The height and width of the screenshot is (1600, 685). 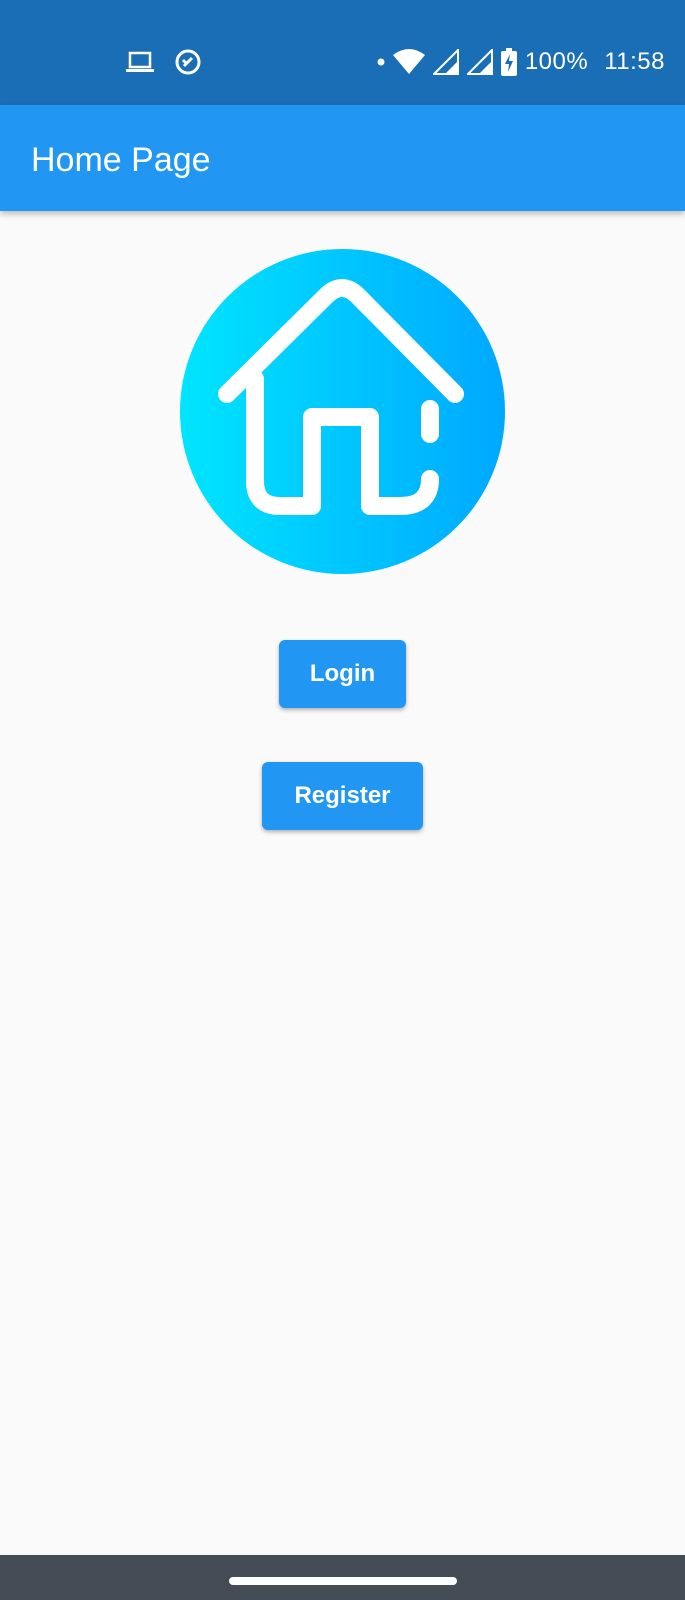 What do you see at coordinates (164, 62) in the screenshot?
I see `status-left-icons` at bounding box center [164, 62].